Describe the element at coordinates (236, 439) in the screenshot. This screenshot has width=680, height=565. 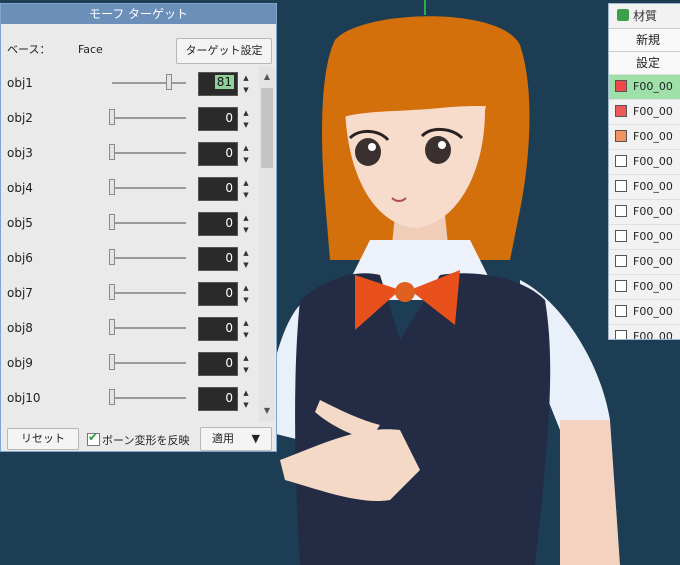
I see `apply-button: 適用 ▼` at that location.